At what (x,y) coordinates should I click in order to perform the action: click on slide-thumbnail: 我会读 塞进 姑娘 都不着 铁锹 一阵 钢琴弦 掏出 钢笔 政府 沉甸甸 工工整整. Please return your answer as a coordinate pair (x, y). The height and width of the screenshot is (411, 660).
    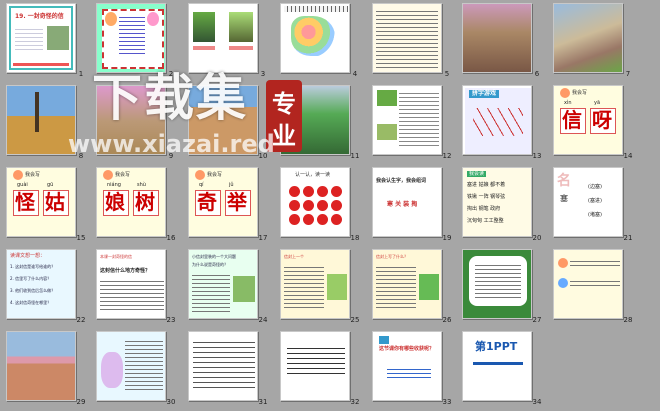
    Looking at the image, I should click on (497, 202).